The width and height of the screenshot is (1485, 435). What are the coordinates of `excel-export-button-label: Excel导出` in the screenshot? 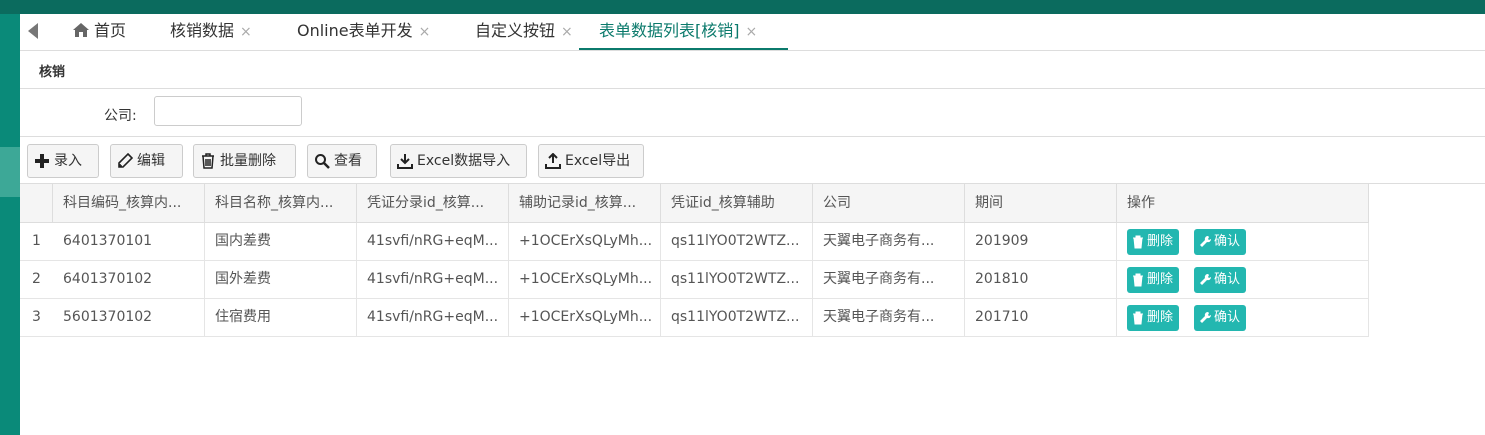 It's located at (598, 161).